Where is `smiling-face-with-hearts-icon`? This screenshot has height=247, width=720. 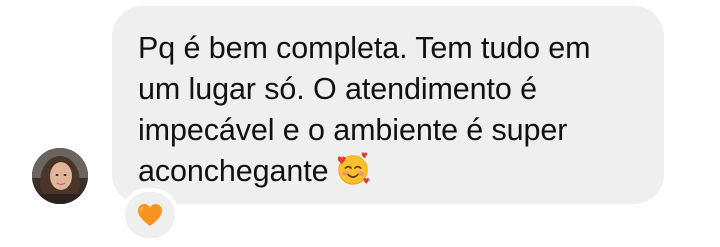
smiling-face-with-hearts-icon is located at coordinates (354, 168).